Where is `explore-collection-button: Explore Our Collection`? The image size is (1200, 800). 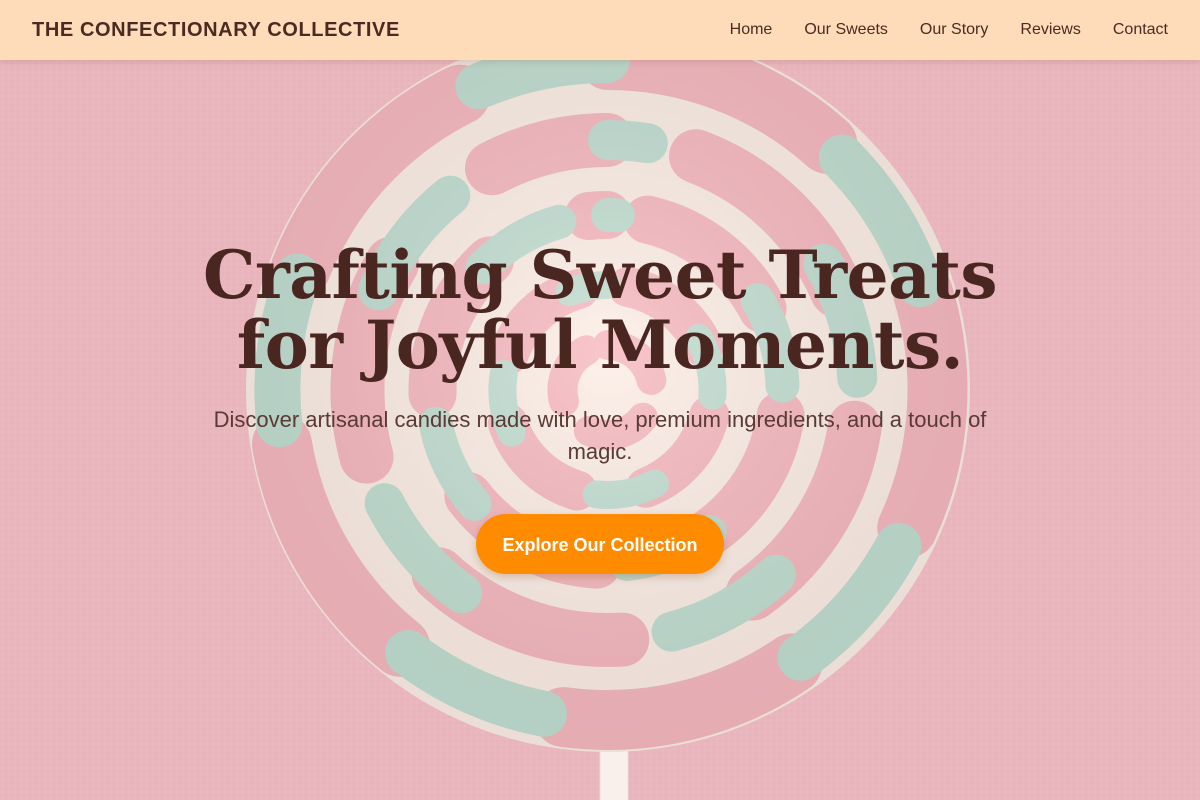 explore-collection-button: Explore Our Collection is located at coordinates (600, 544).